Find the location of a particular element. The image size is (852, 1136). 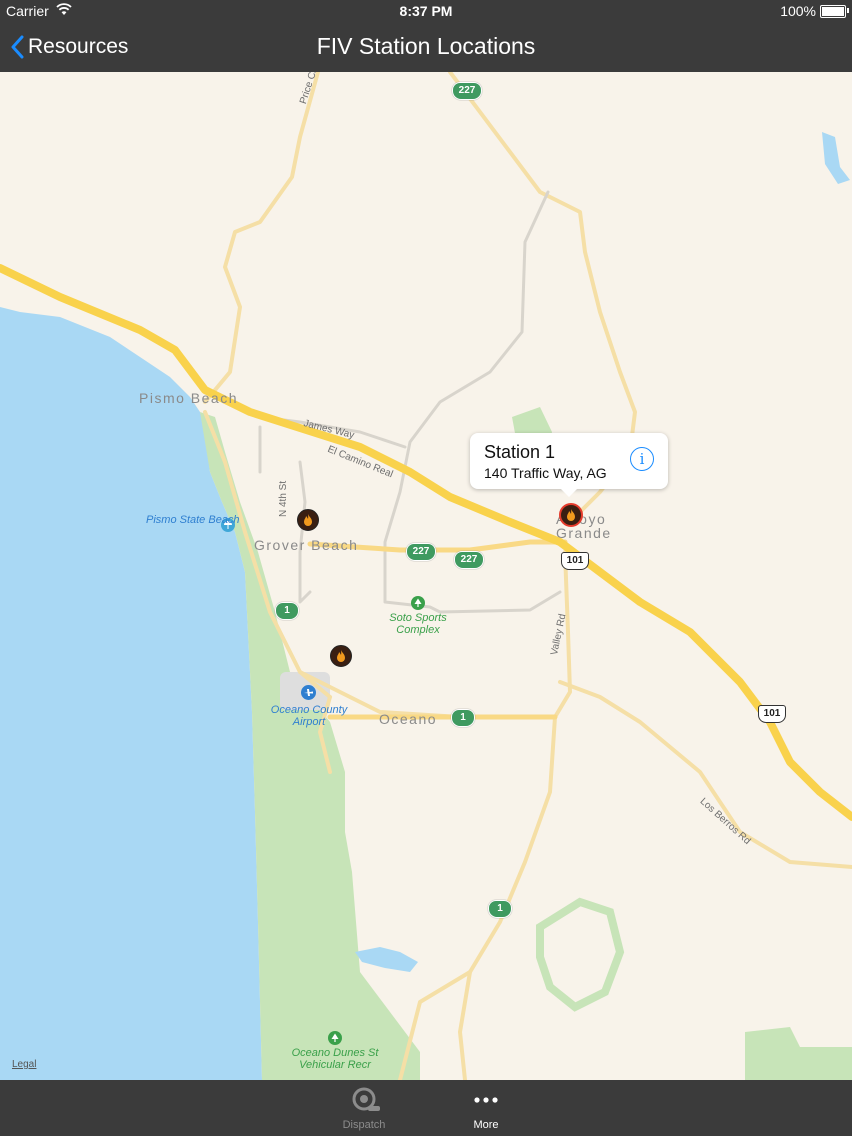

battery-icon is located at coordinates (833, 11).